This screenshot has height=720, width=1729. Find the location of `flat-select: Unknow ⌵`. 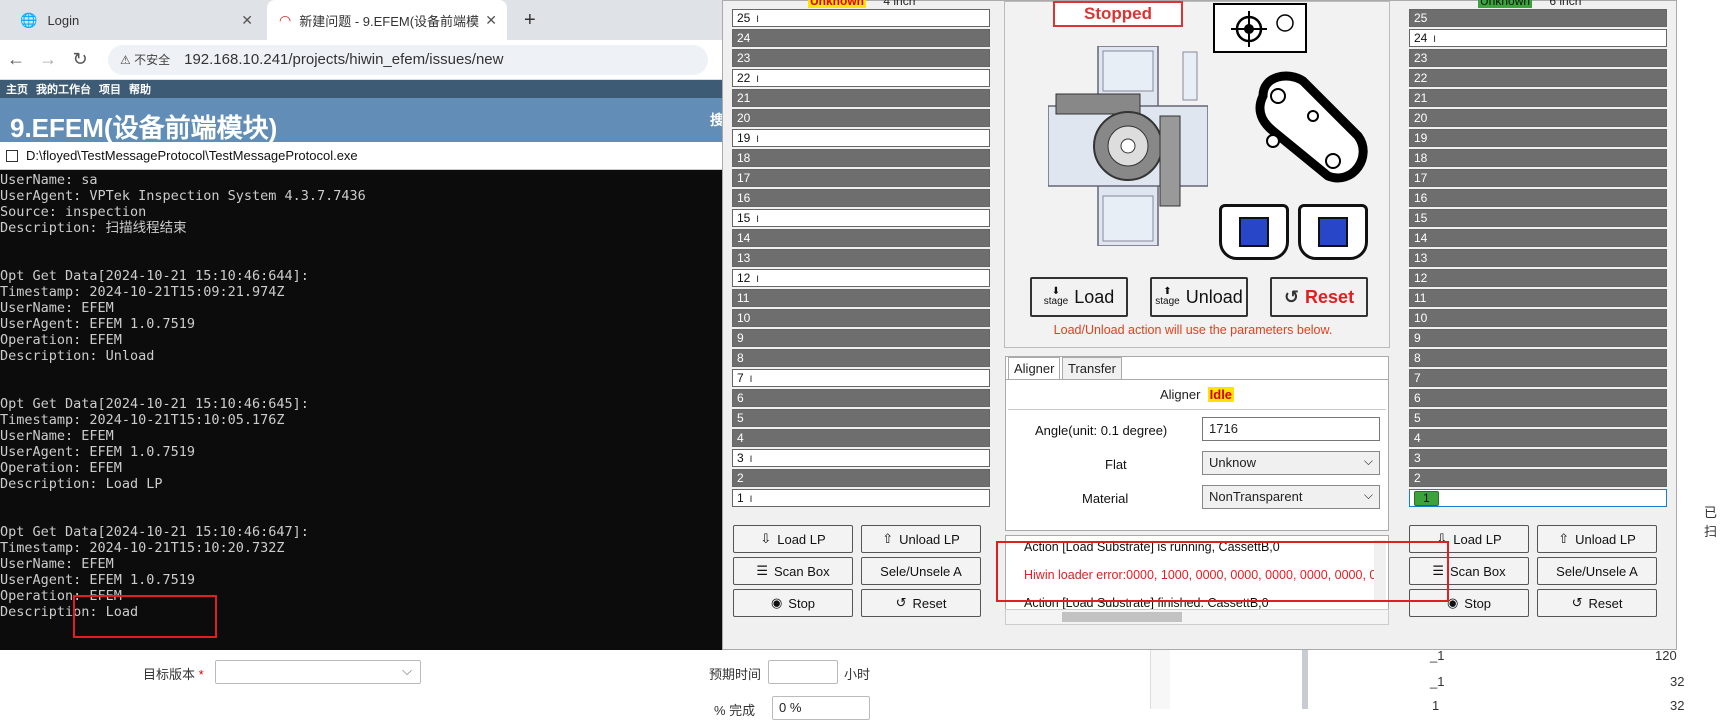

flat-select: Unknow ⌵ is located at coordinates (1291, 463).